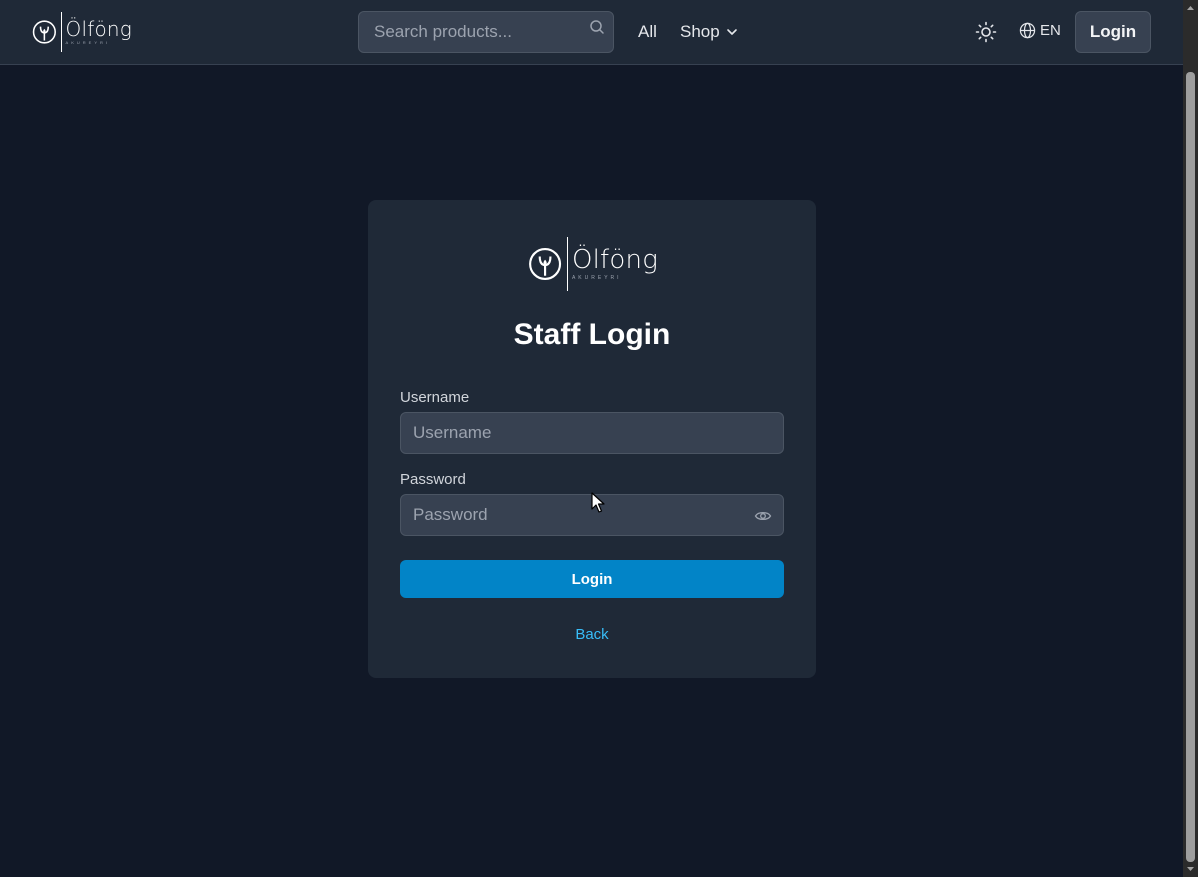 The image size is (1198, 877). What do you see at coordinates (469, 32) in the screenshot?
I see `search-input` at bounding box center [469, 32].